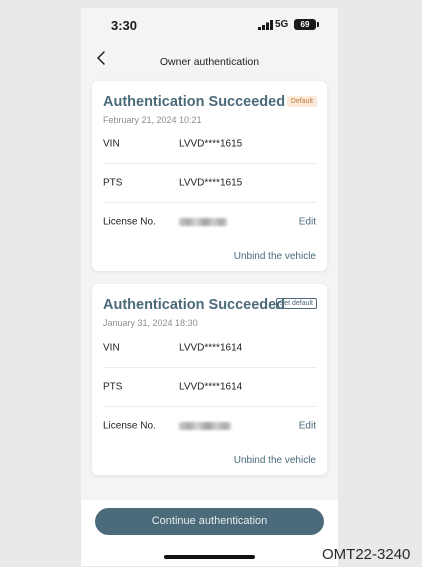 The width and height of the screenshot is (422, 567). Describe the element at coordinates (209, 23) in the screenshot. I see `status-bar: 3:30 5G 69` at that location.